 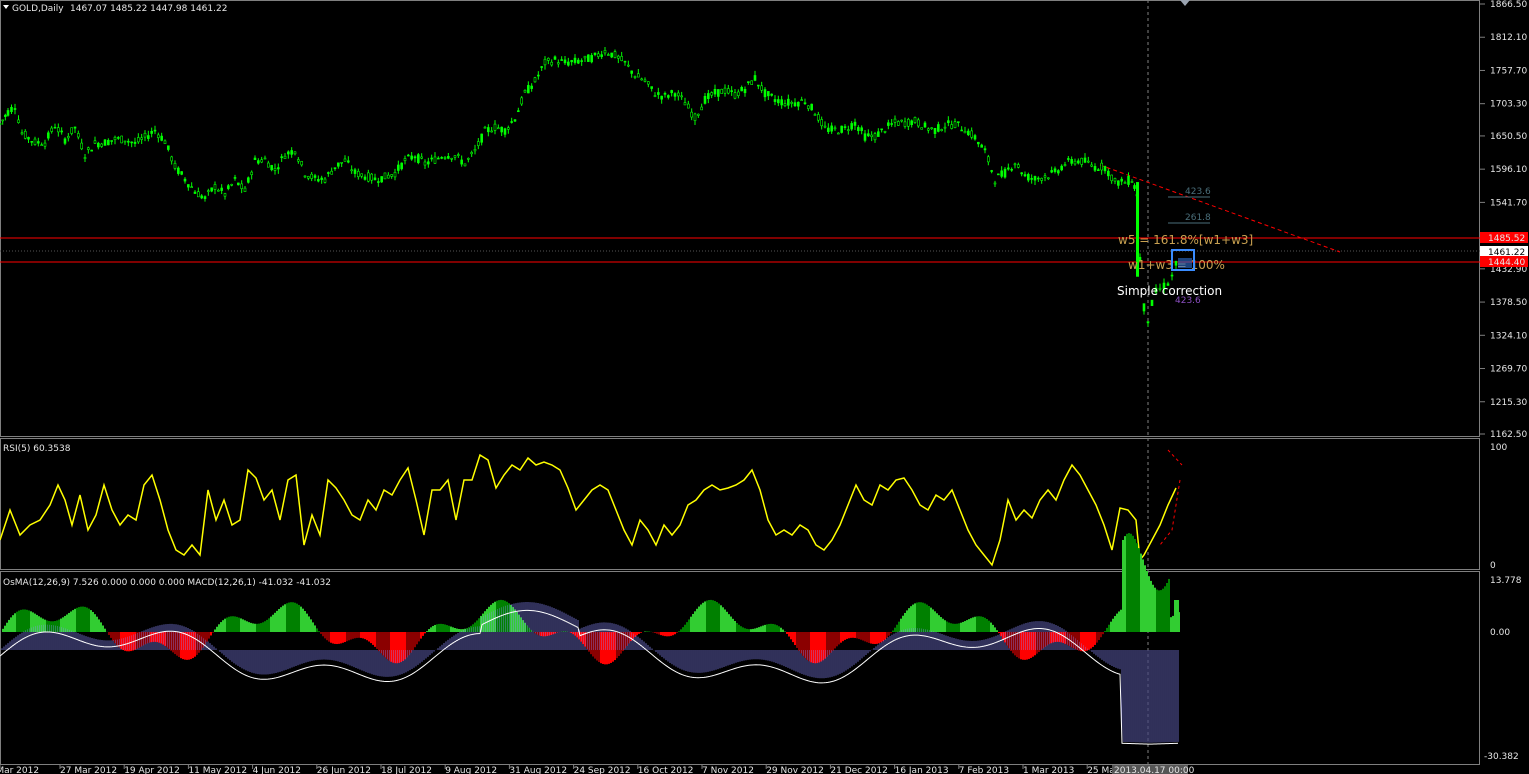 What do you see at coordinates (740, 250) in the screenshot?
I see `horizontal-lines` at bounding box center [740, 250].